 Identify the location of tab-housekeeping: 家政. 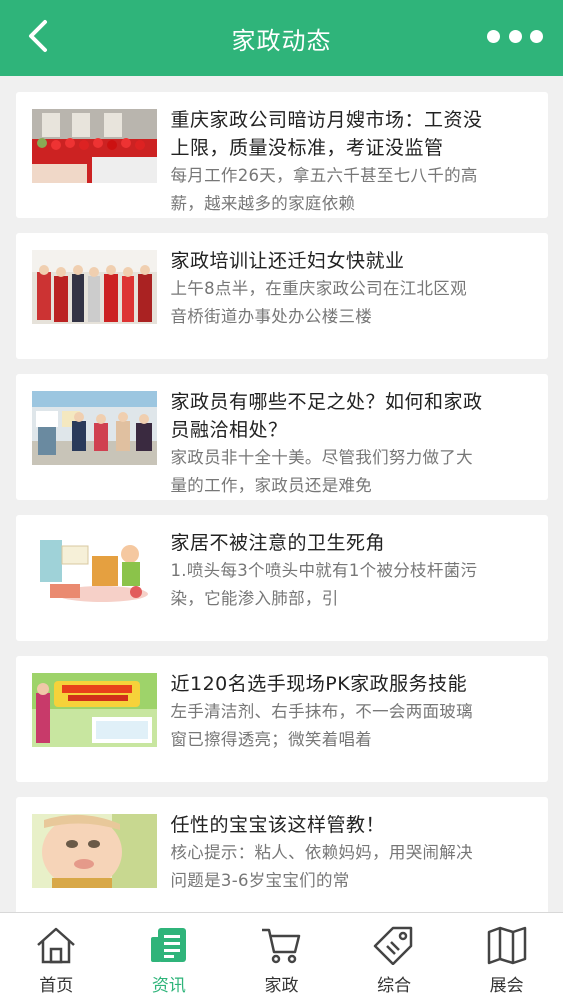
(281, 956).